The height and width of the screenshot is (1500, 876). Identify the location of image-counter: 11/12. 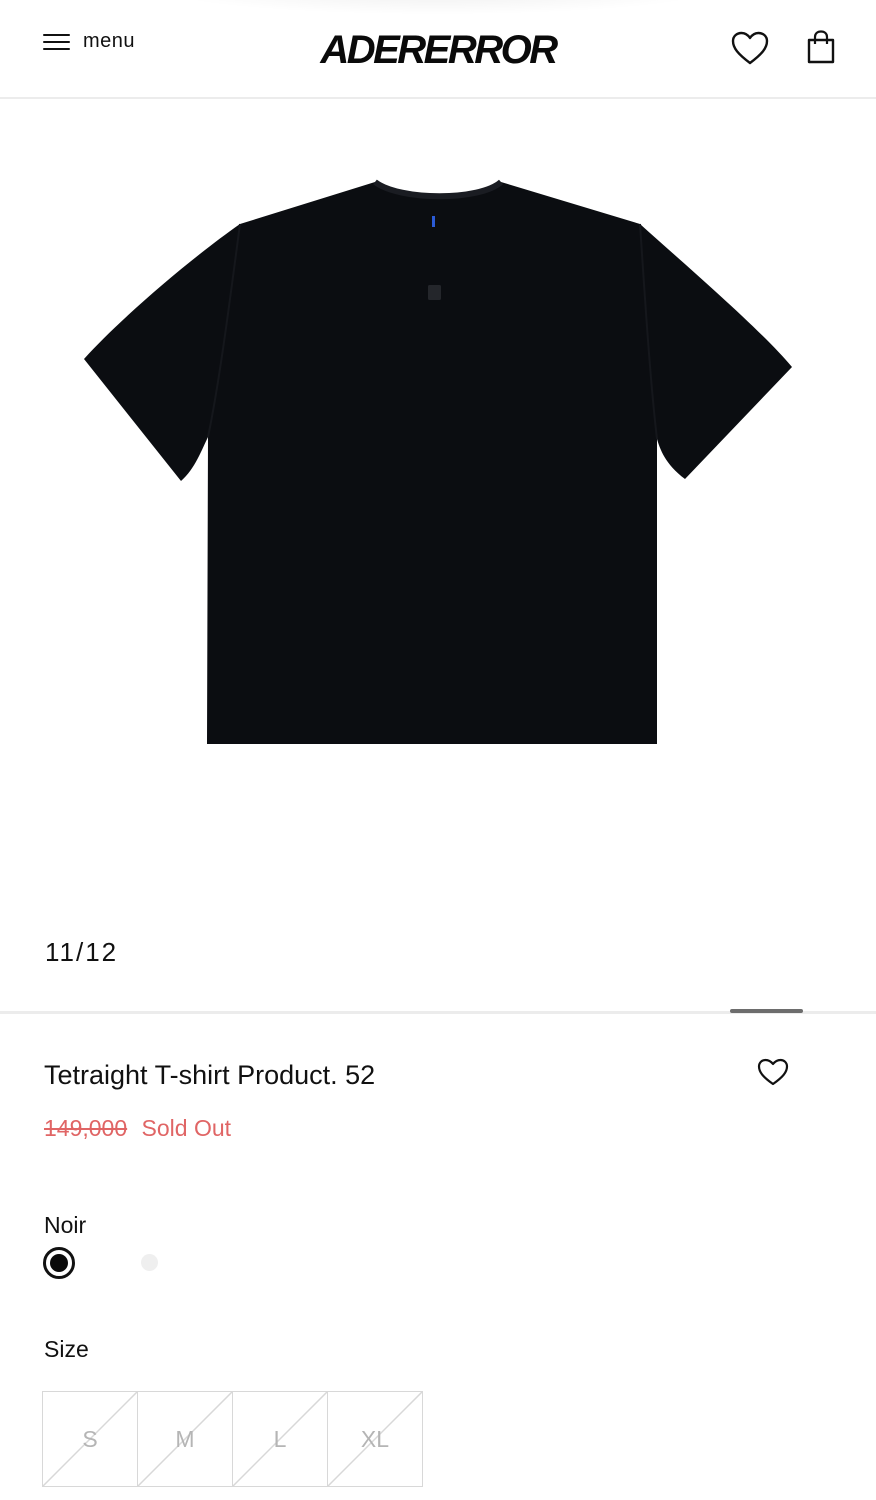
(82, 952).